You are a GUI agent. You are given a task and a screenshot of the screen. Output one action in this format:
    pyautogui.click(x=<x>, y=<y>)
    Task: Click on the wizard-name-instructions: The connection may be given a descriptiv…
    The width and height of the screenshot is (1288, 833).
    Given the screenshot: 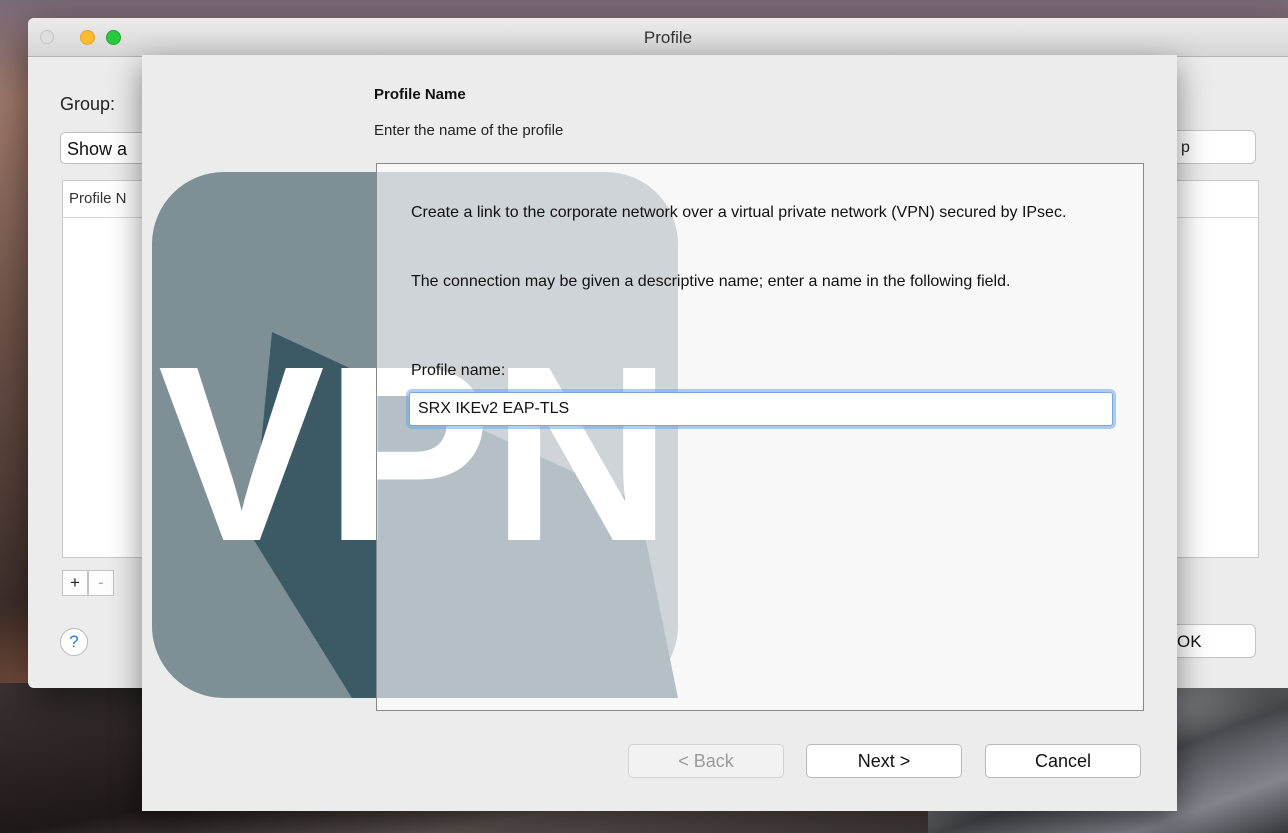 What is the action you would take?
    pyautogui.click(x=711, y=281)
    